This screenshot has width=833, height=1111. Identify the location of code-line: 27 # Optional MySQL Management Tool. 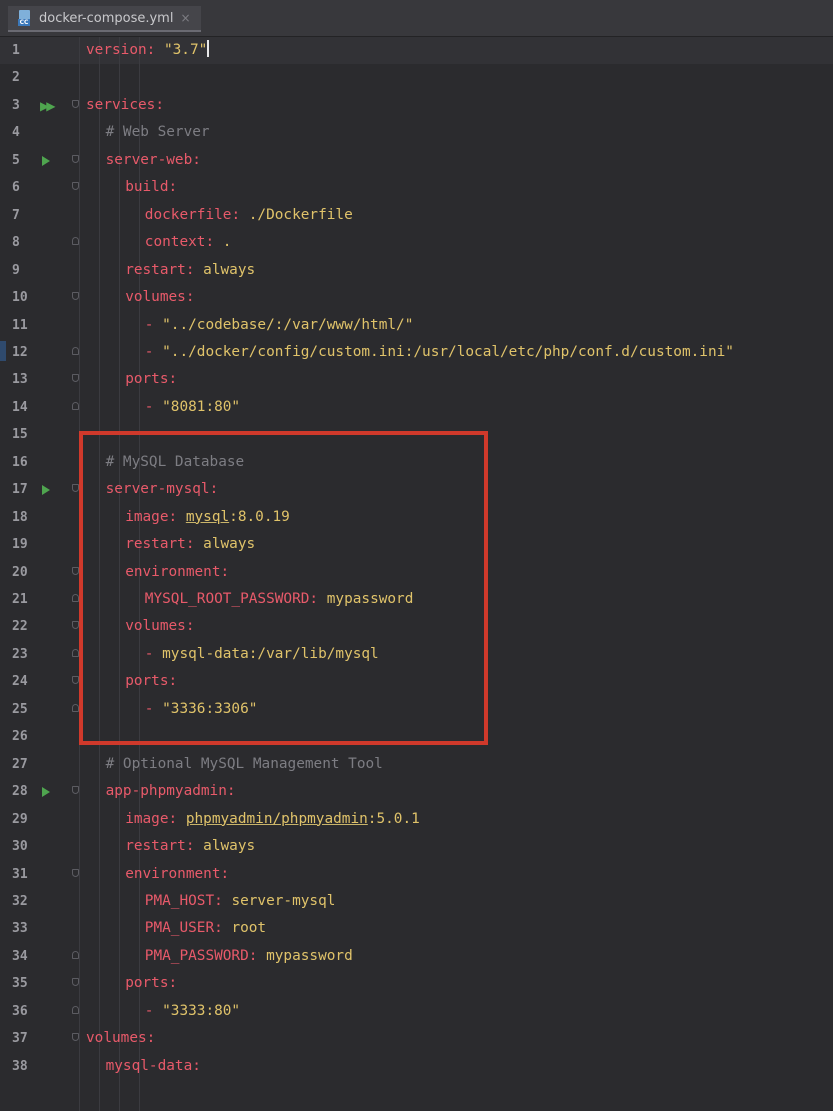
(416, 764).